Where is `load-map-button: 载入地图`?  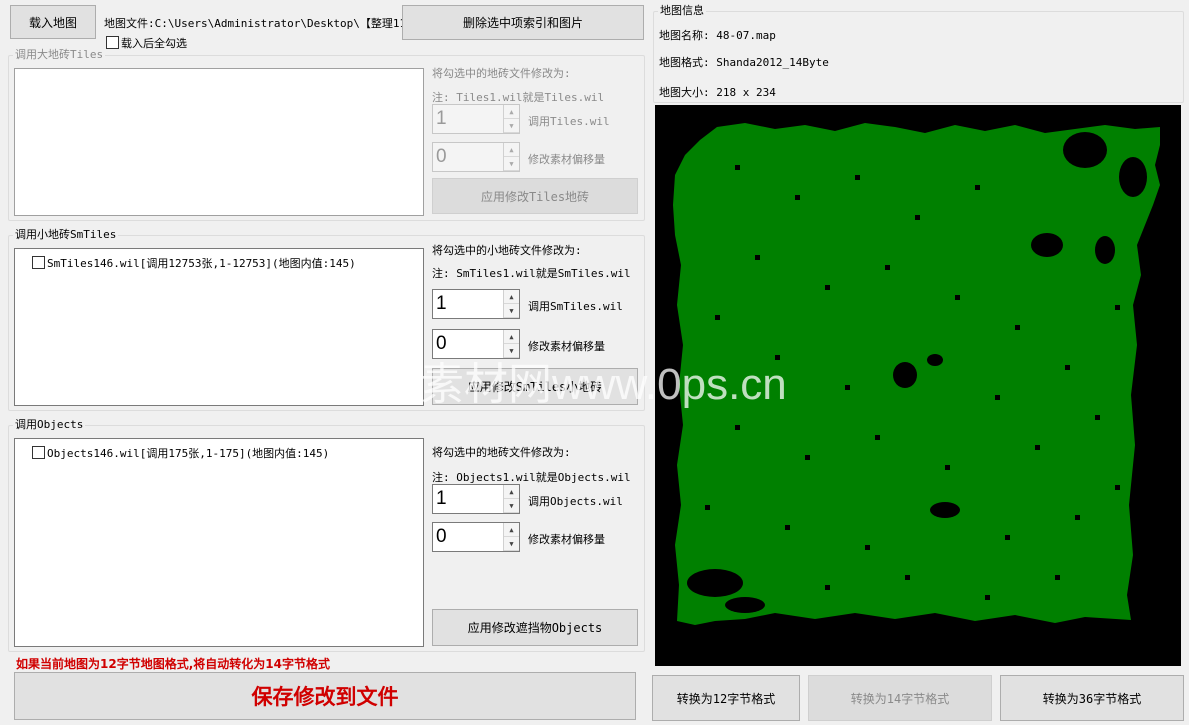
load-map-button: 载入地图 is located at coordinates (53, 22).